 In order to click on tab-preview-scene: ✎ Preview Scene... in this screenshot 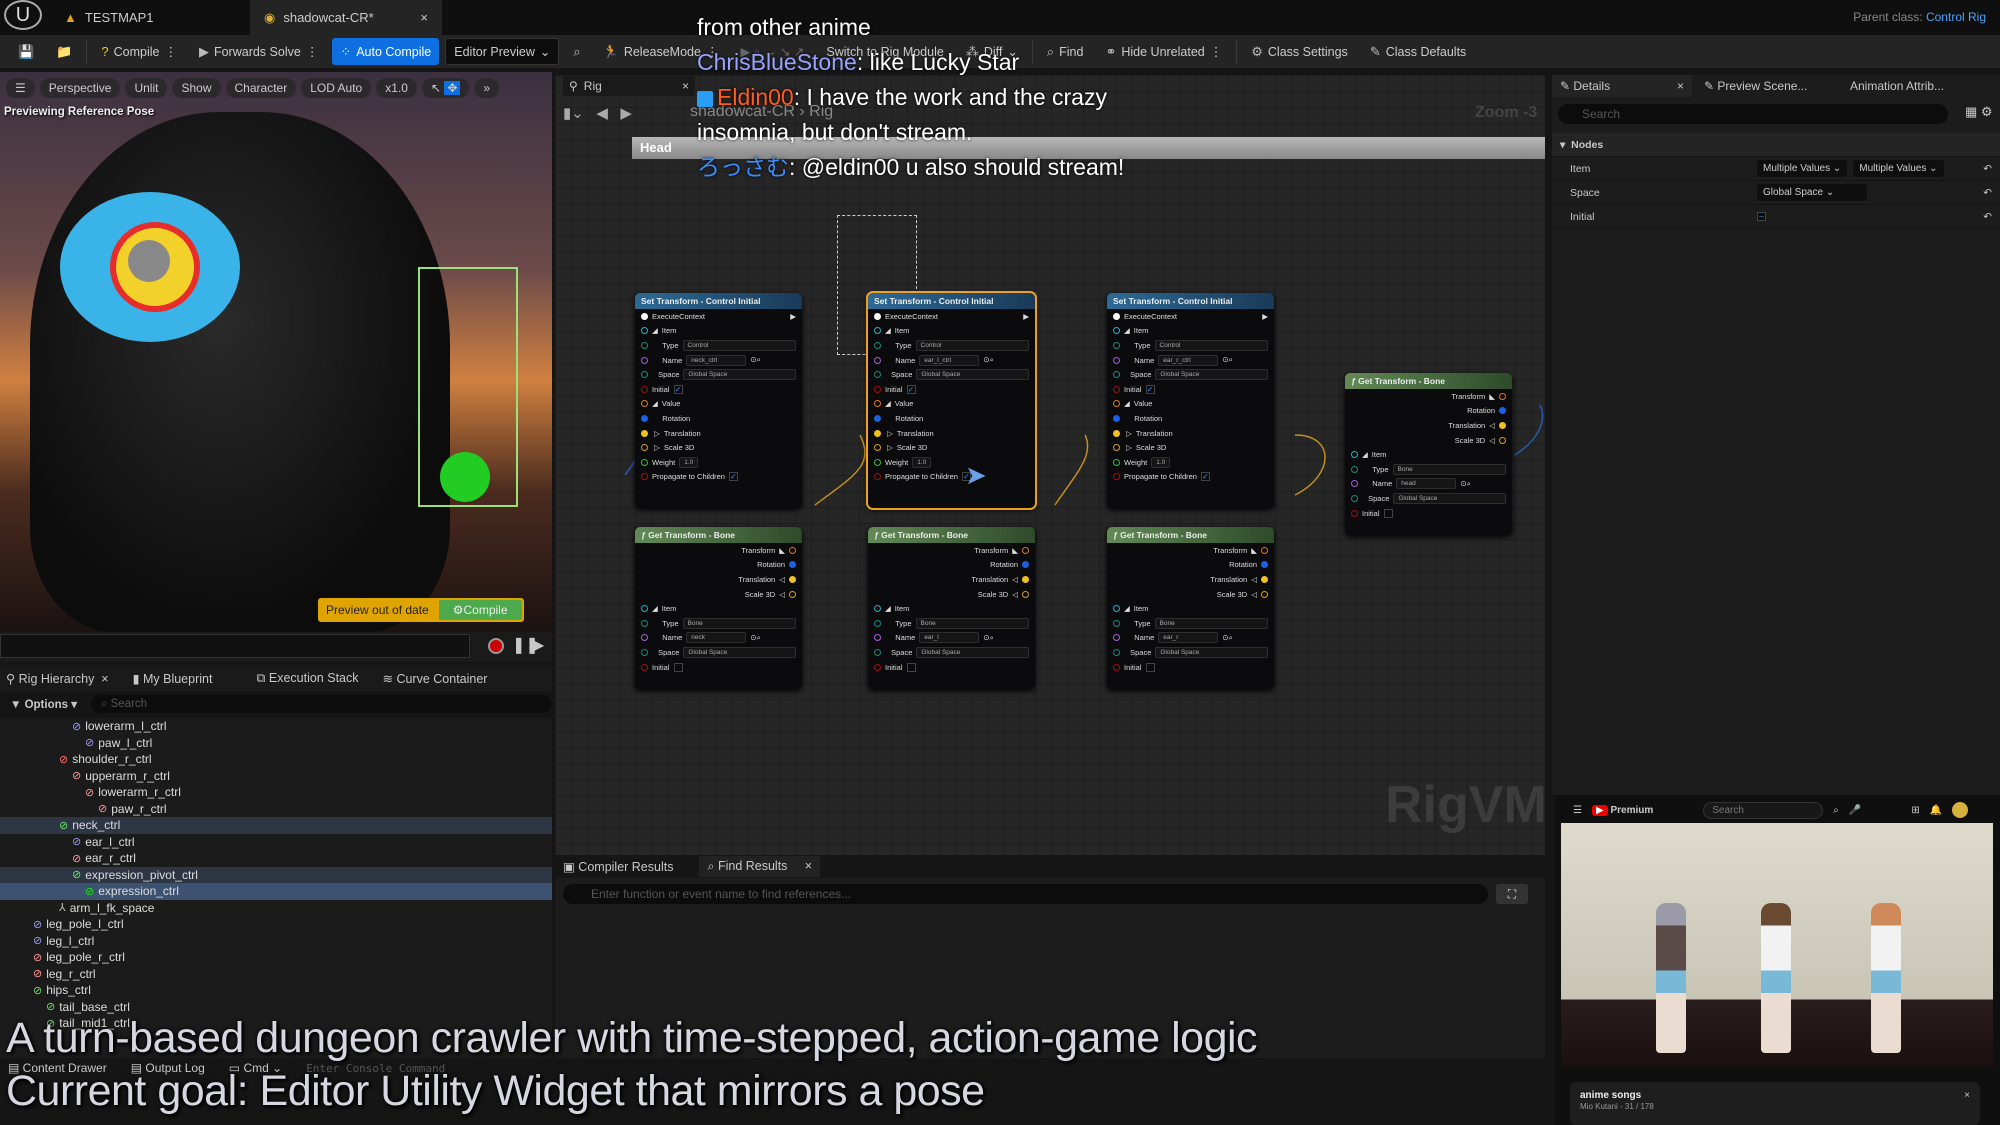, I will do `click(1767, 86)`.